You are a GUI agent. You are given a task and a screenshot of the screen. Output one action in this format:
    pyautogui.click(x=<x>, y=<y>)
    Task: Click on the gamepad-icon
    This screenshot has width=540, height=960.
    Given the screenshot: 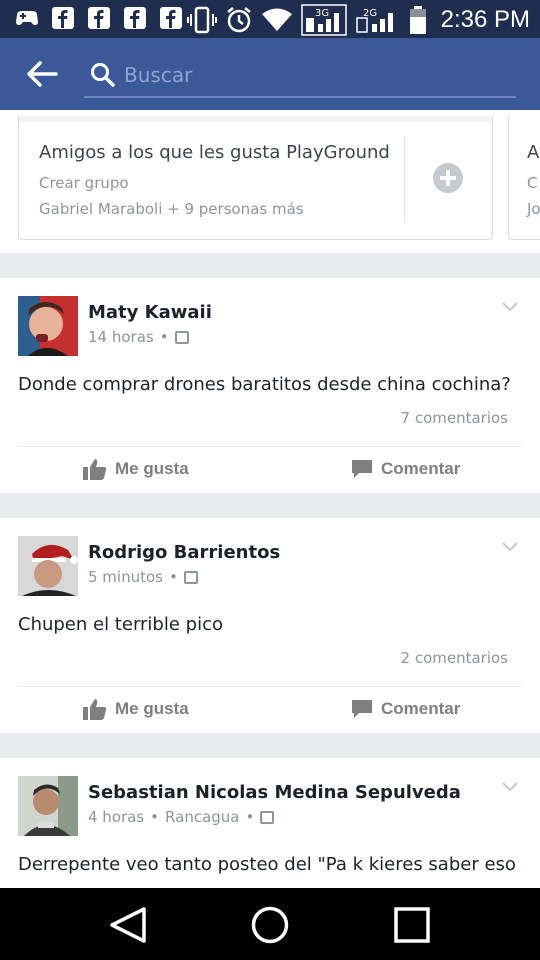 What is the action you would take?
    pyautogui.click(x=27, y=18)
    